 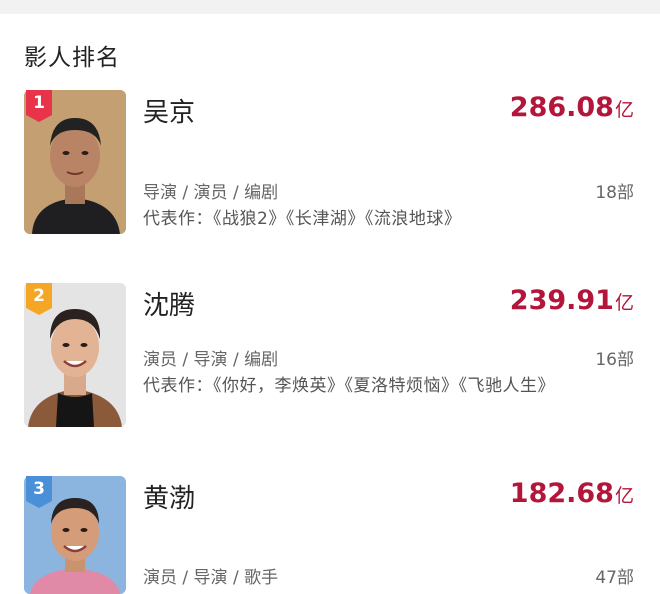 I want to click on film-count: 16部, so click(x=614, y=360).